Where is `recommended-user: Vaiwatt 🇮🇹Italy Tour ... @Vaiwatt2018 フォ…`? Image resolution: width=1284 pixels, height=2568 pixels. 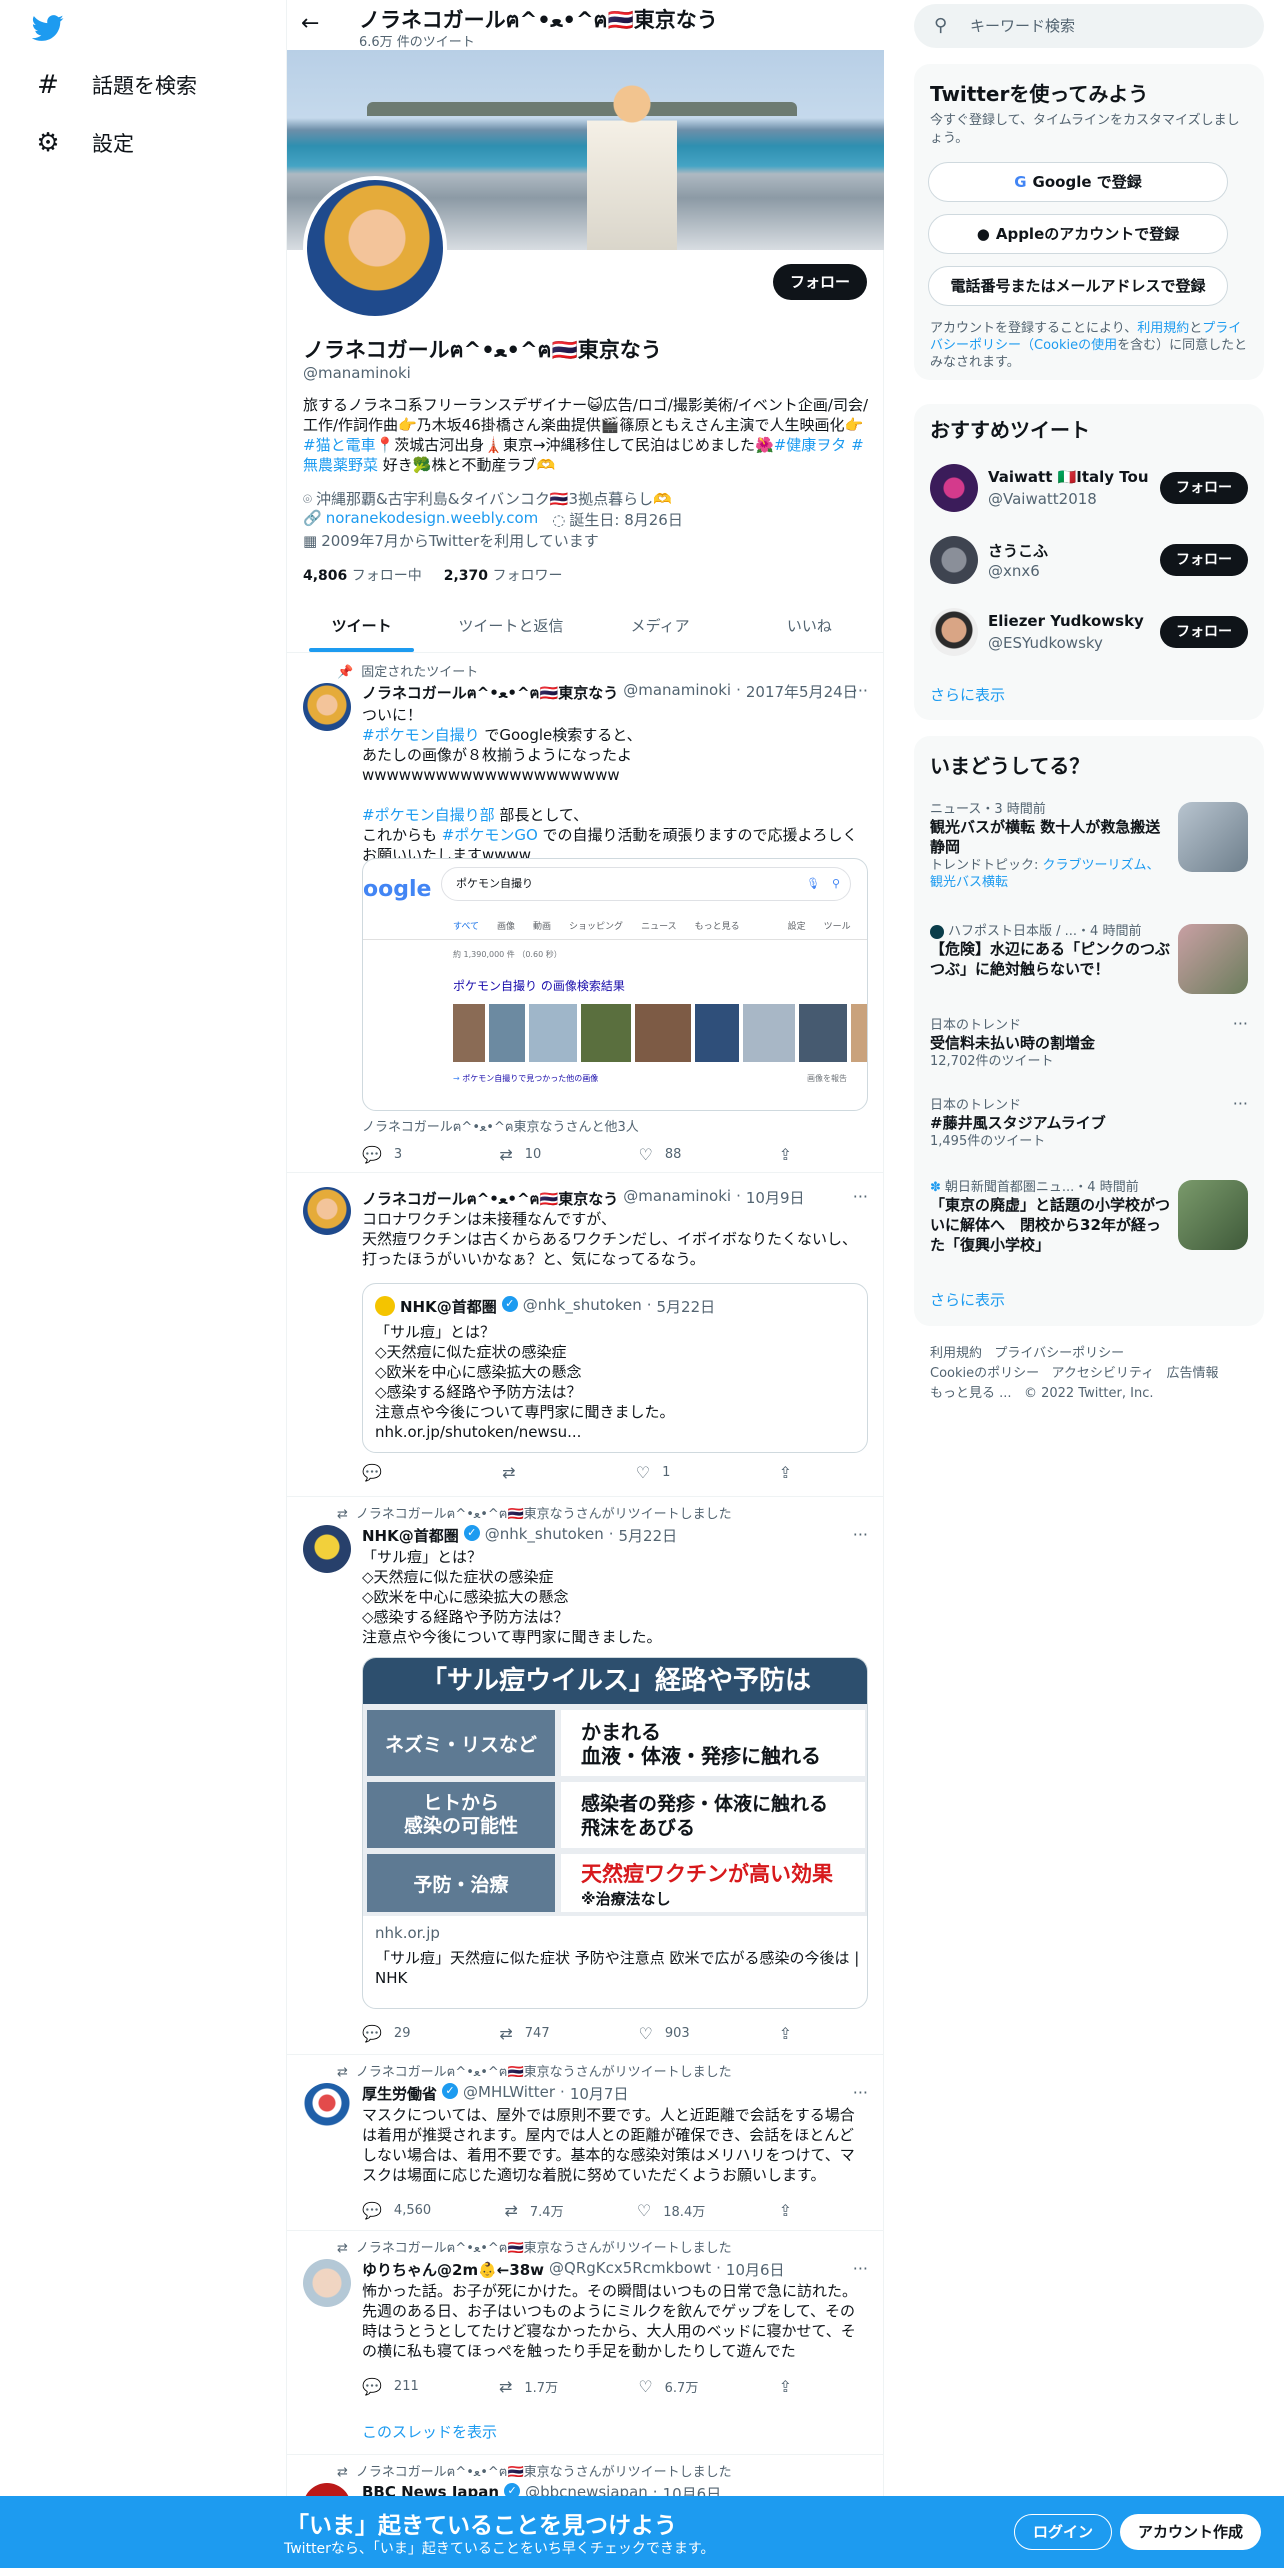 recommended-user: Vaiwatt 🇮🇹Italy Tour ... @Vaiwatt2018 フォ… is located at coordinates (1089, 488).